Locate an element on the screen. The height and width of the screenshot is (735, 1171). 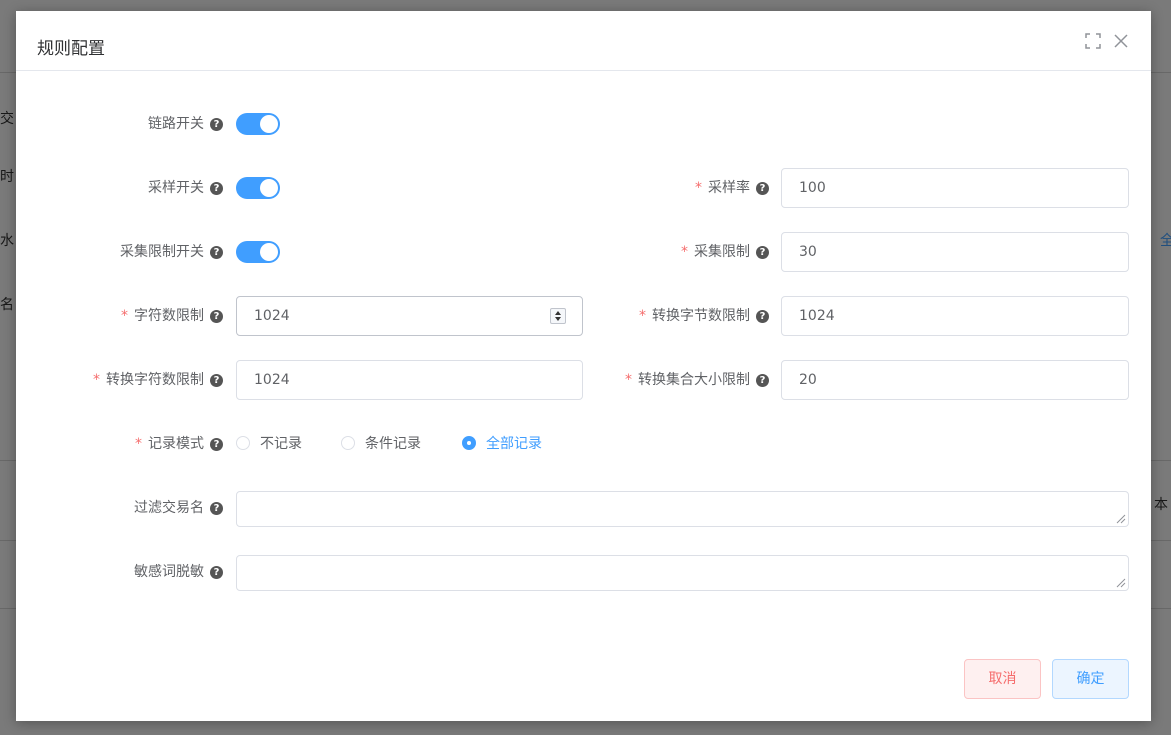
close-icon is located at coordinates (1121, 41).